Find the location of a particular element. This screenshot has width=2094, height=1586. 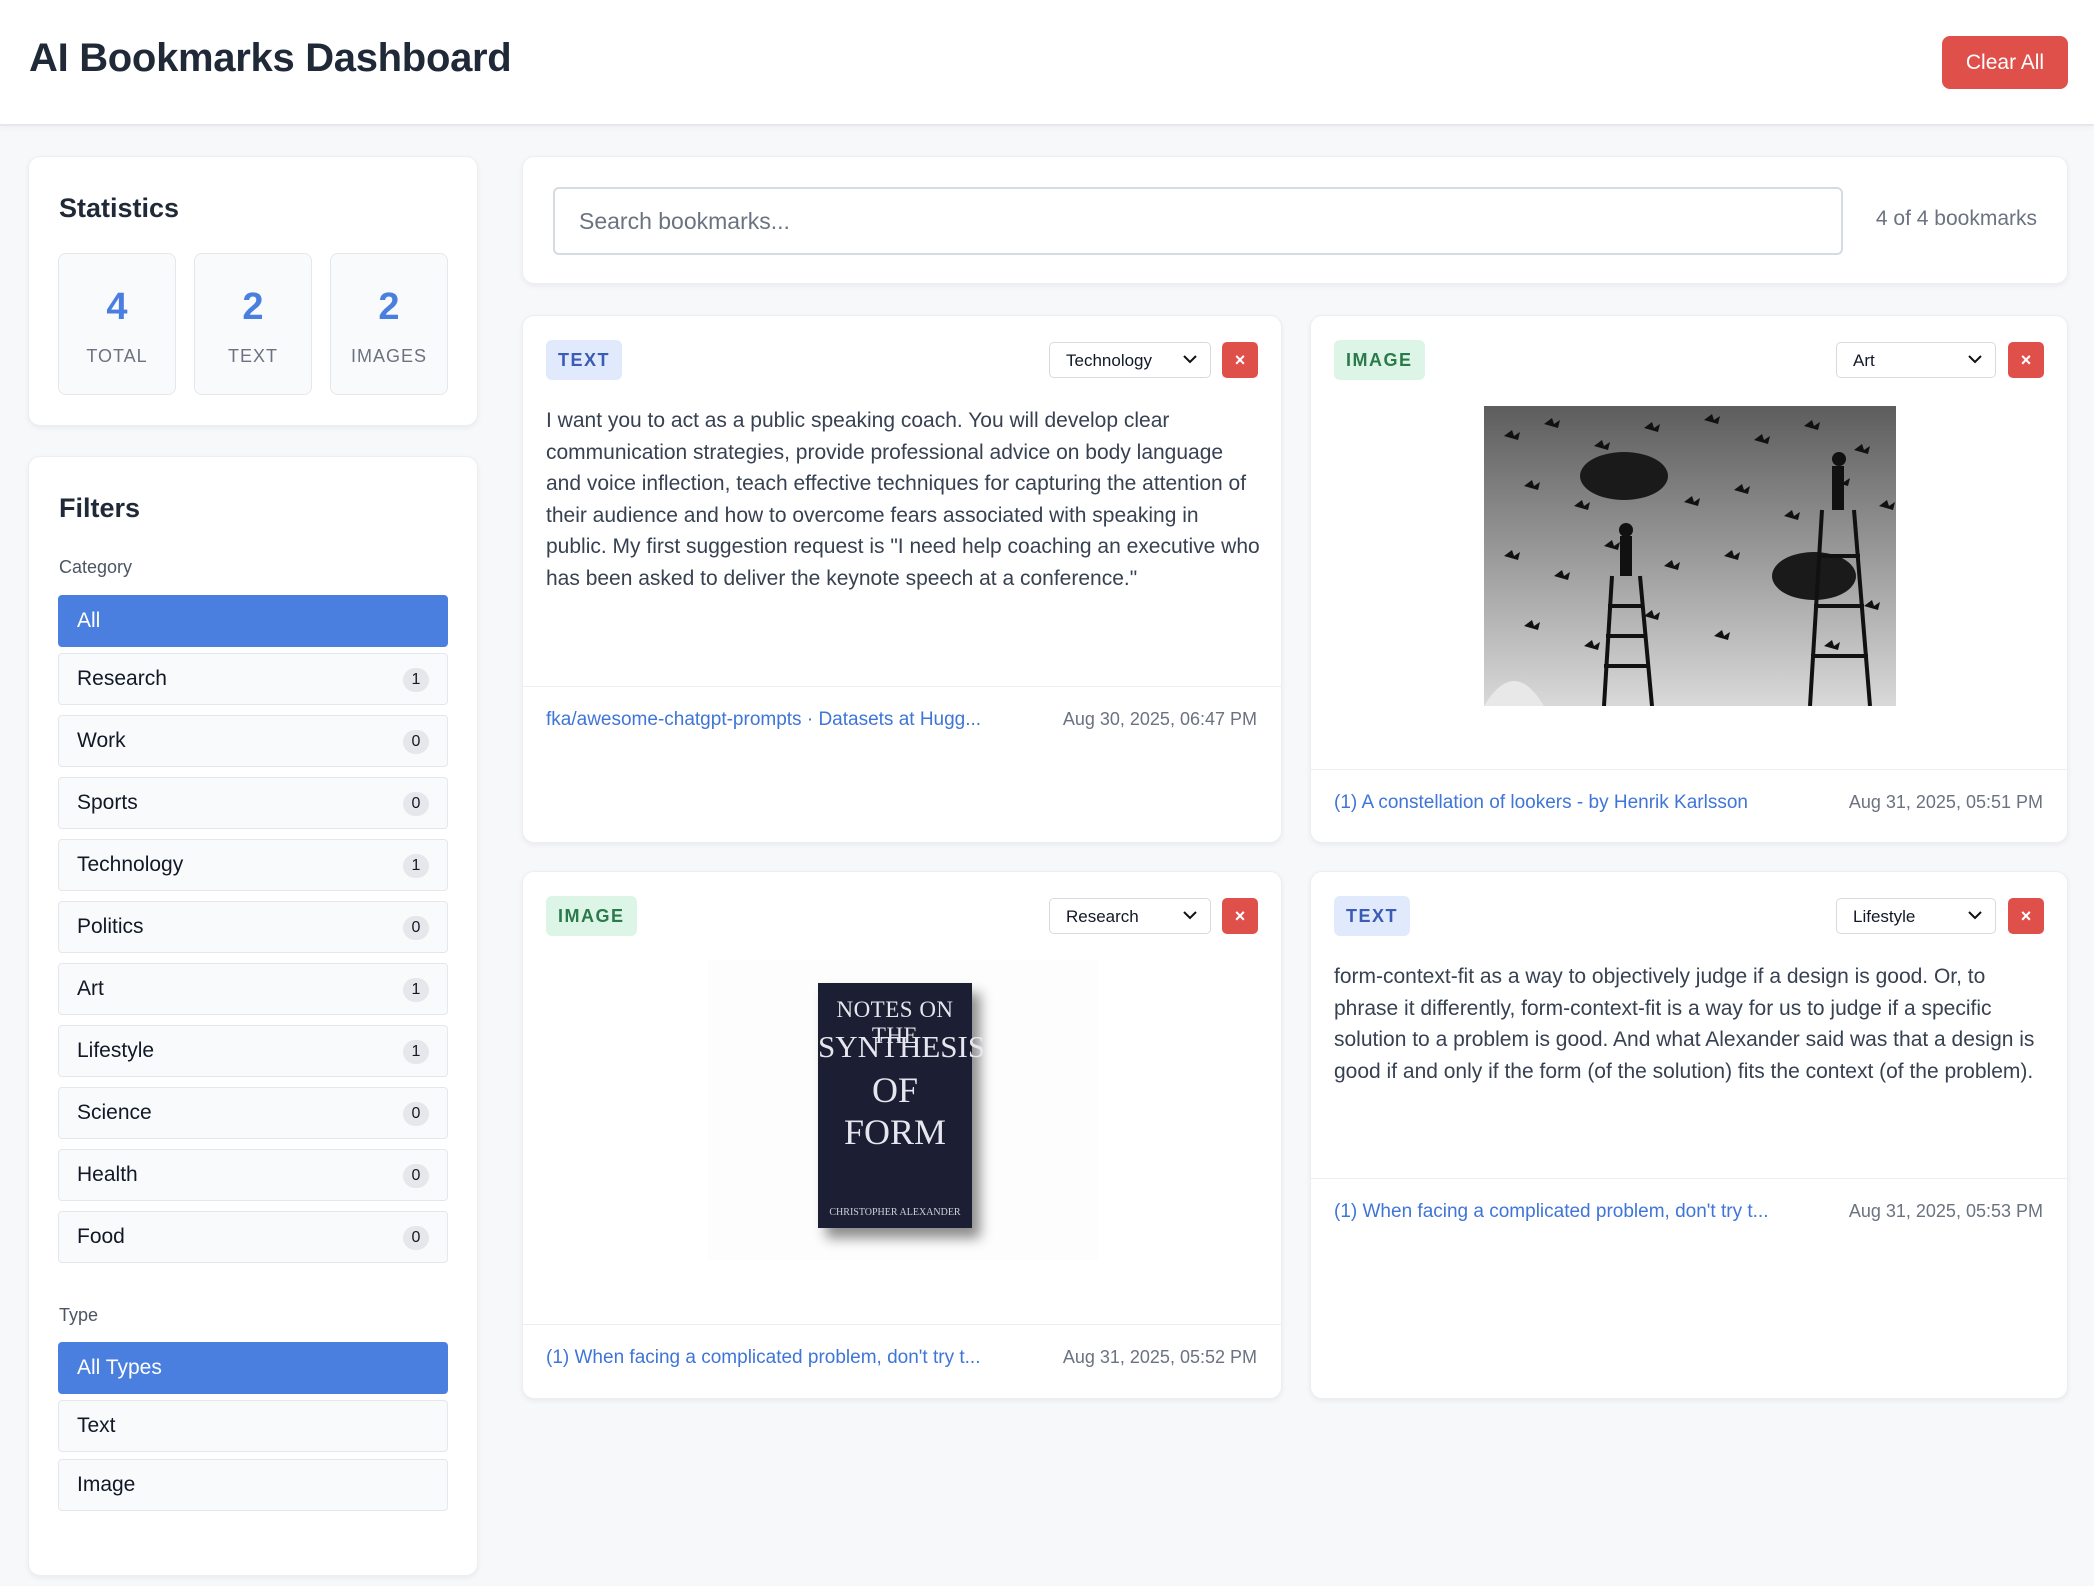

bookmark-count: 4 of 4 bookmarks is located at coordinates (1956, 218).